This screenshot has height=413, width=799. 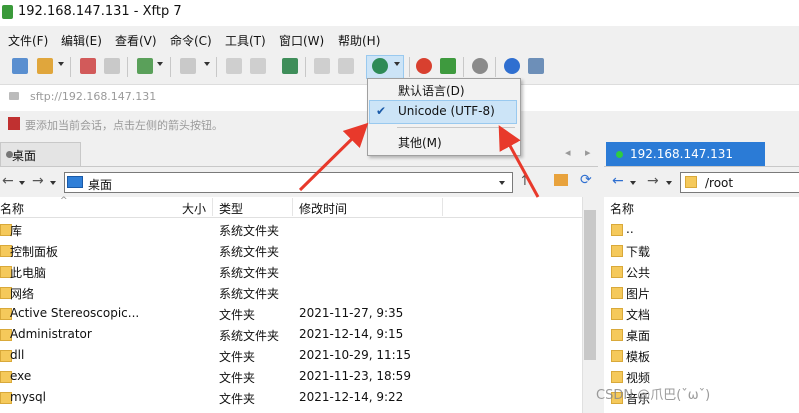 What do you see at coordinates (194, 208) in the screenshot?
I see `col-size: 大小` at bounding box center [194, 208].